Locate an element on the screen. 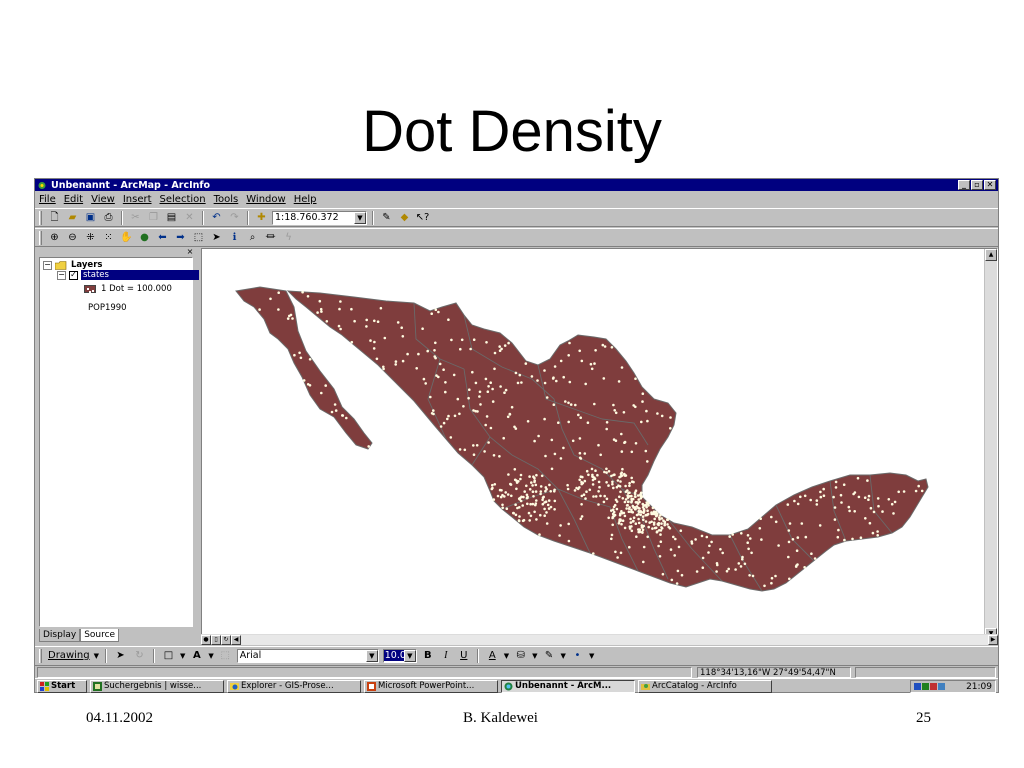 This screenshot has width=1024, height=768. fixed-zoom-out-icon: ⁙ is located at coordinates (108, 237).